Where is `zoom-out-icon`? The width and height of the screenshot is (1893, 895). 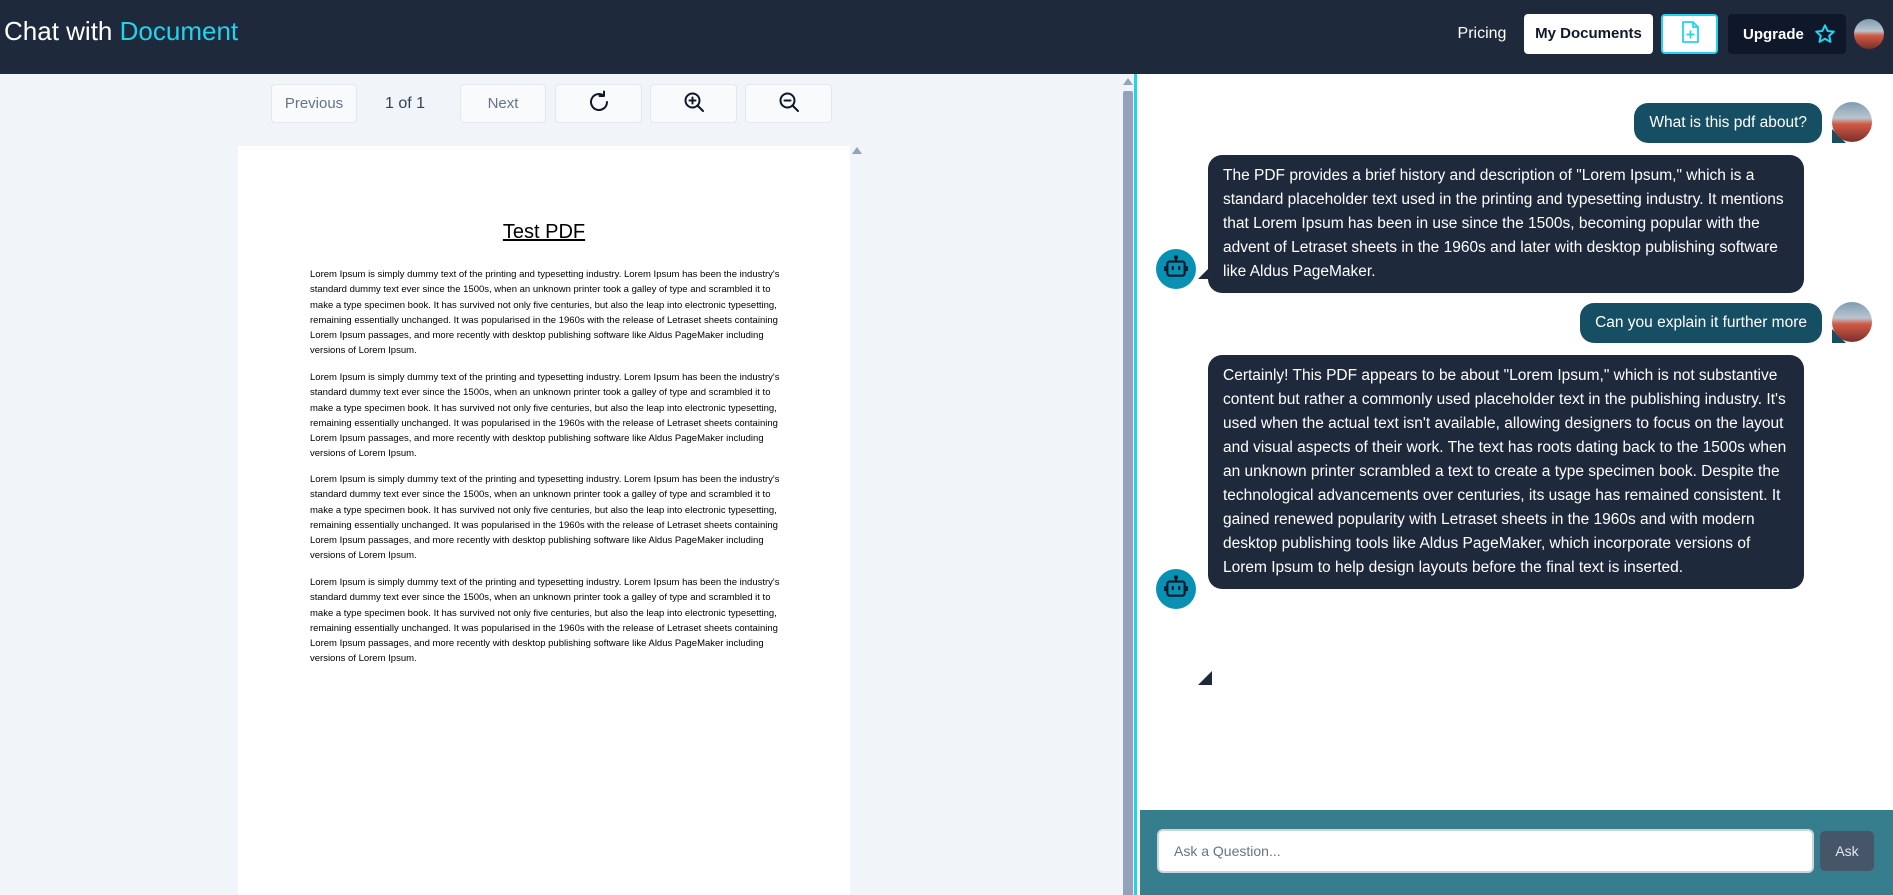
zoom-out-icon is located at coordinates (789, 104).